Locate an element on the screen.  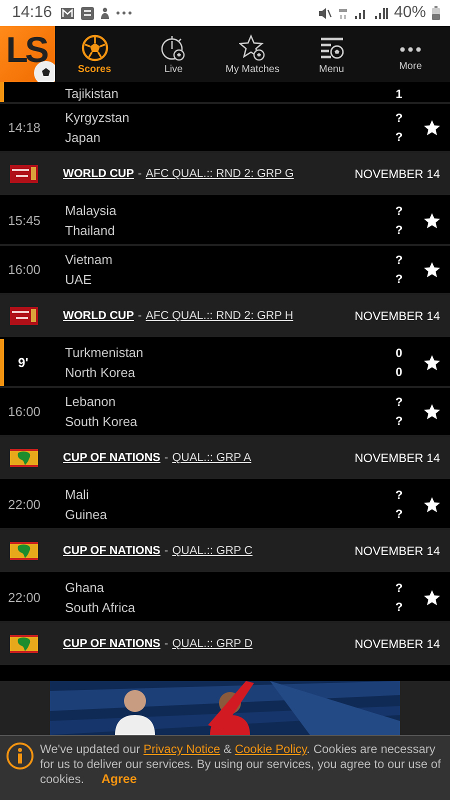
cookie-policy-link: Cookie Policy is located at coordinates (270, 749).